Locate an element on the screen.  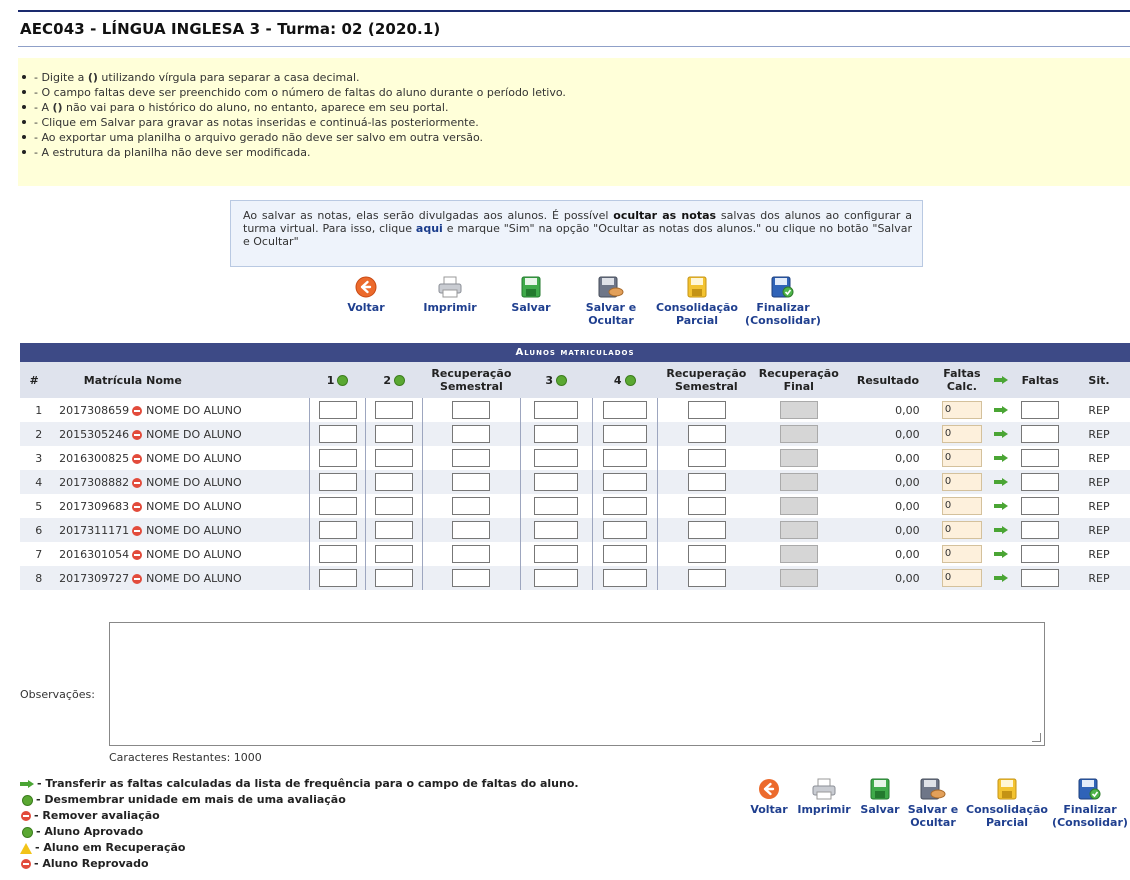
voltar-button-bottom: Voltar is located at coordinates (769, 797).